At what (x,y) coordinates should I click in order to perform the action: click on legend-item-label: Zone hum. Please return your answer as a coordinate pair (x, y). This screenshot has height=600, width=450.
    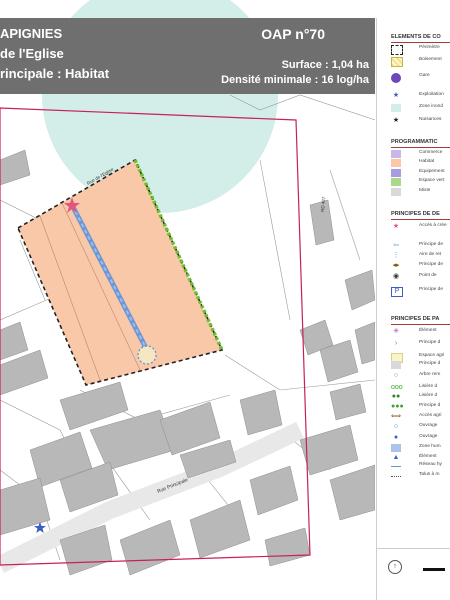
    Looking at the image, I should click on (430, 446).